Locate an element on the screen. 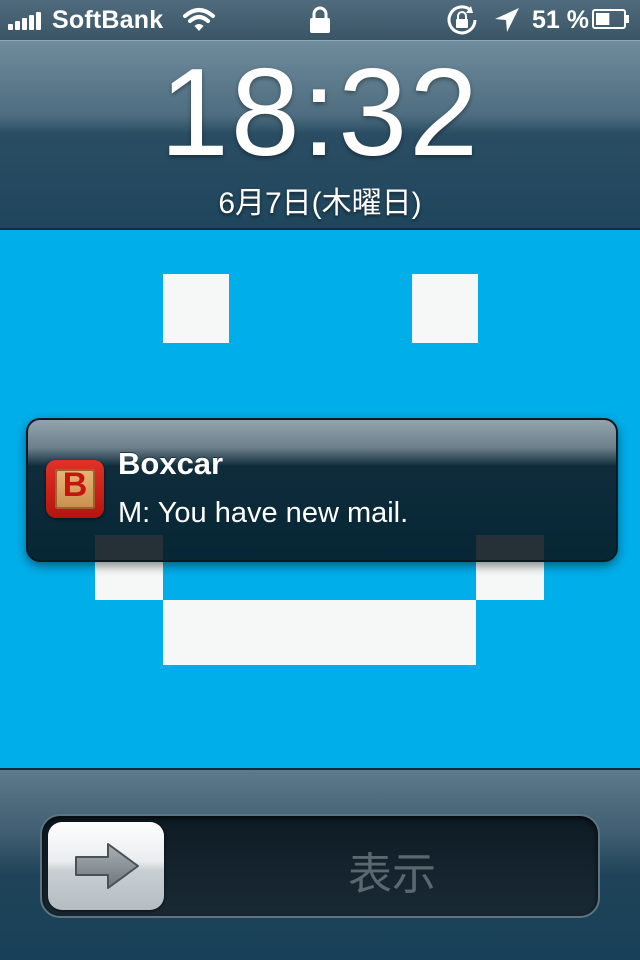 The image size is (640, 960). unlock-slider-track: 表示 is located at coordinates (320, 866).